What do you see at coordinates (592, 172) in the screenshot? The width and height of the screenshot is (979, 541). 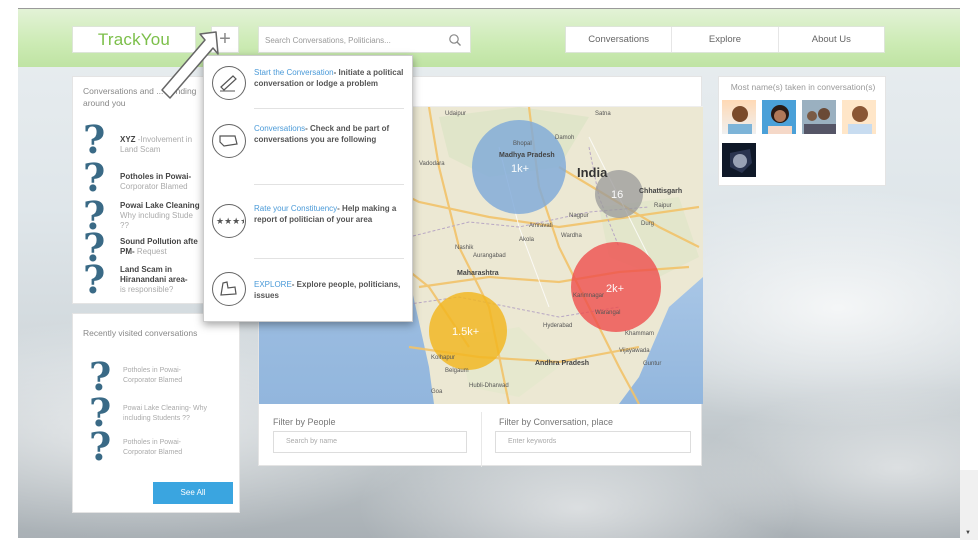 I see `map-label: India` at bounding box center [592, 172].